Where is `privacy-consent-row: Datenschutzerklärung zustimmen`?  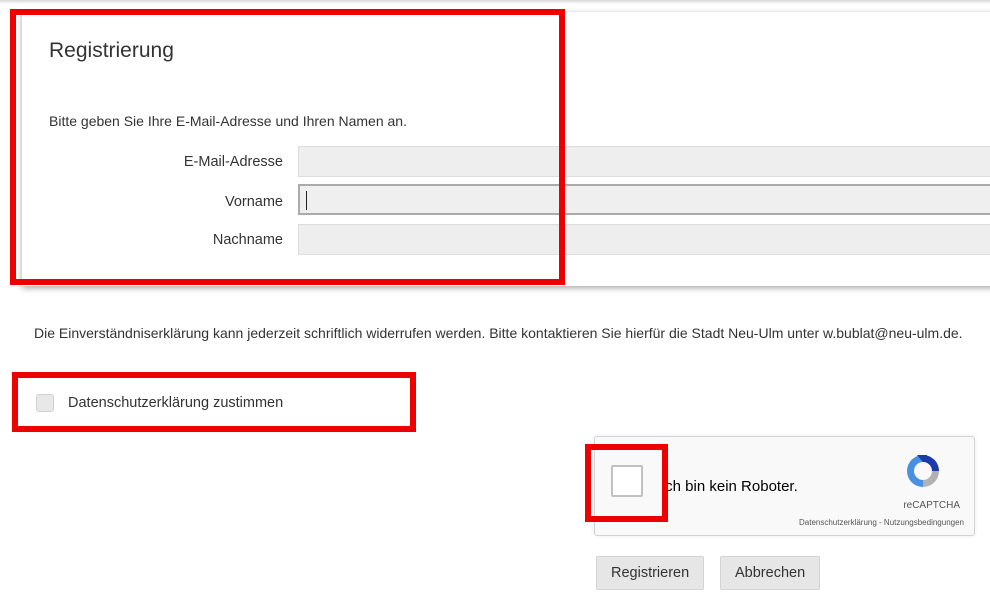 privacy-consent-row: Datenschutzerklärung zustimmen is located at coordinates (159, 403).